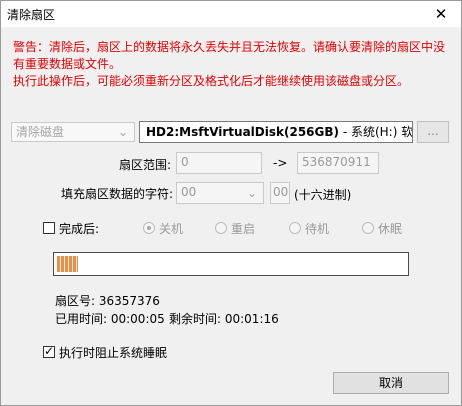  What do you see at coordinates (189, 192) in the screenshot?
I see `fill-char-combo-value: 00` at bounding box center [189, 192].